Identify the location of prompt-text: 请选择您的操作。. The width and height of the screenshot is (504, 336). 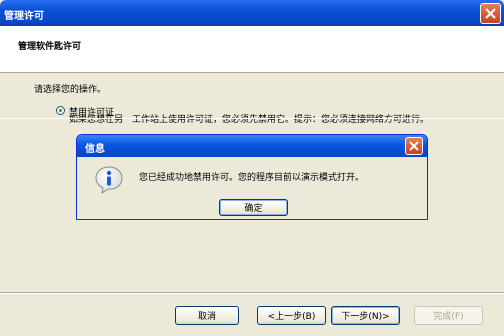
(70, 90).